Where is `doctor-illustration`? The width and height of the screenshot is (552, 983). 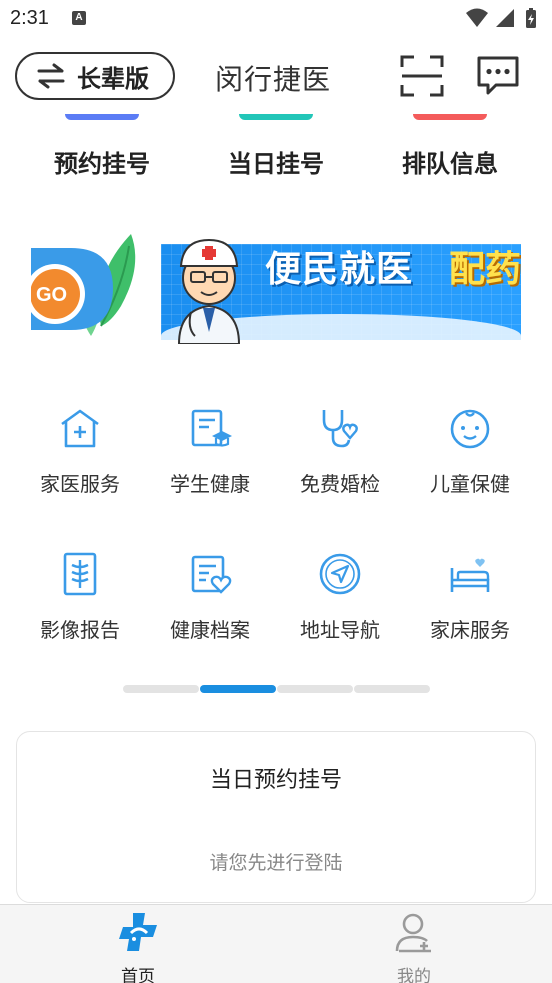 doctor-illustration is located at coordinates (209, 291).